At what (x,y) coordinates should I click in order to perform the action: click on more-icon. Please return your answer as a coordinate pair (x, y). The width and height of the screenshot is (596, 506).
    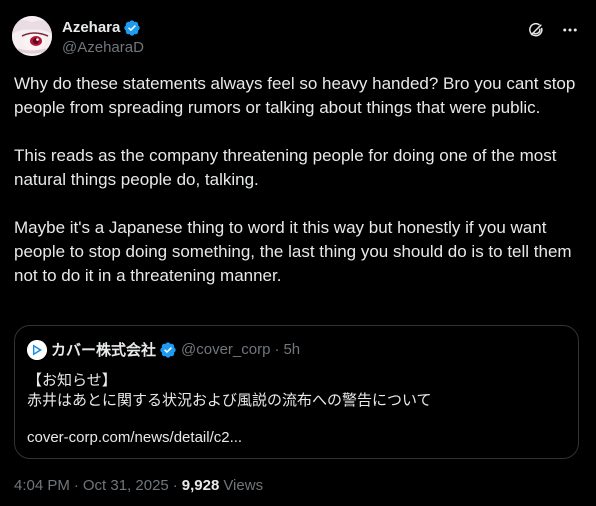
    Looking at the image, I should click on (570, 30).